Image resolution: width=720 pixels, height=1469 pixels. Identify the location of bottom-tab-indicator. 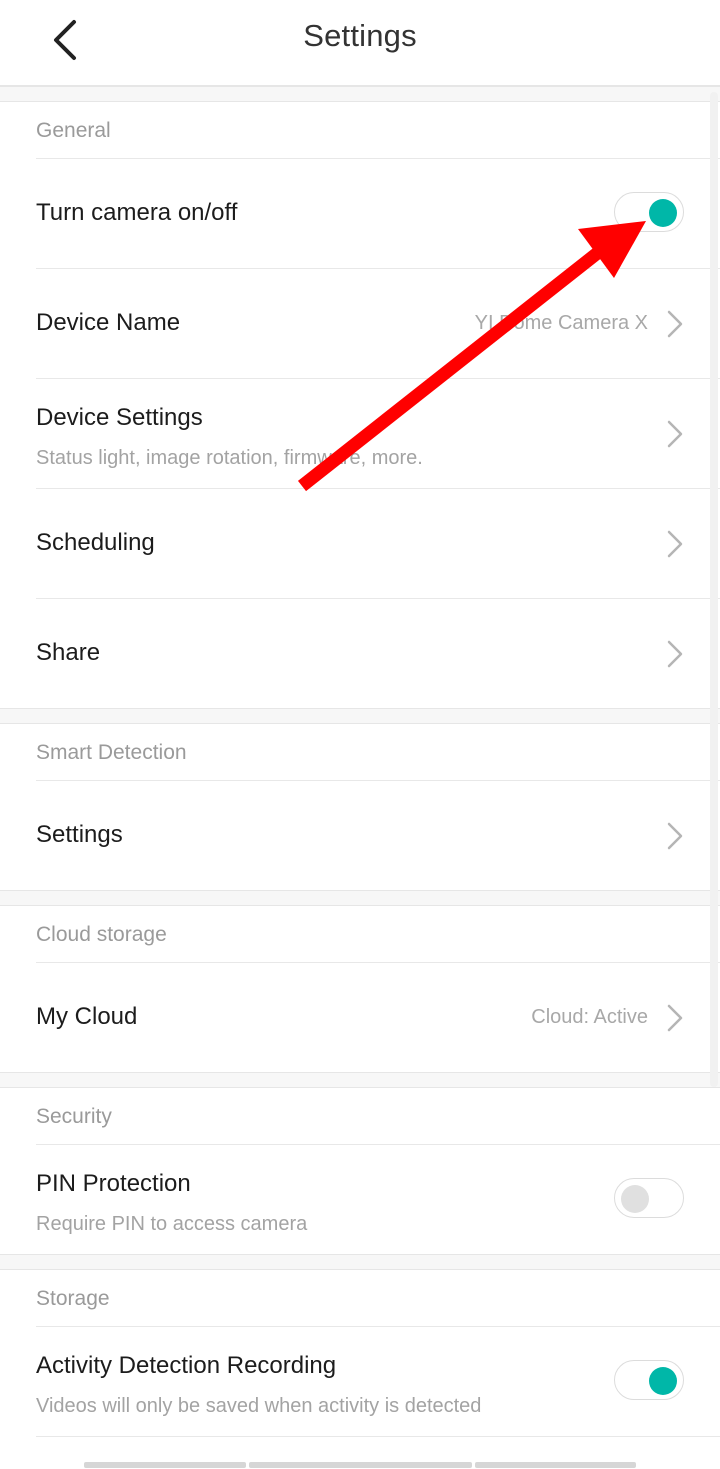
(360, 1465).